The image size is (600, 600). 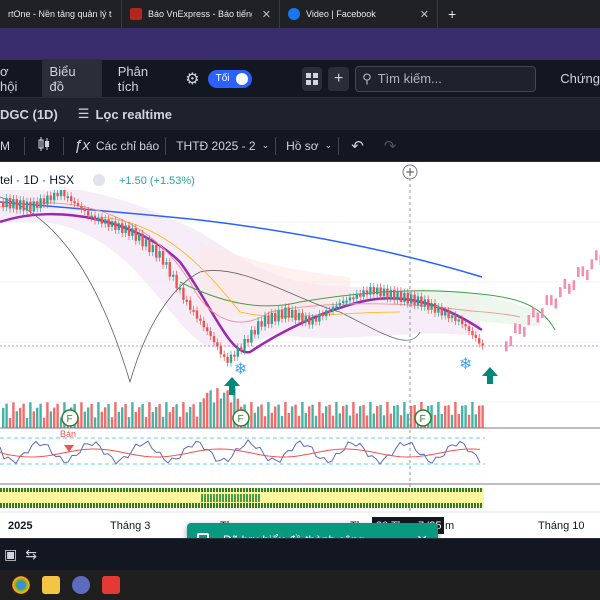 I want to click on browser-tab: rtOne - Nền tảng quản lý t ✕, so click(x=61, y=14).